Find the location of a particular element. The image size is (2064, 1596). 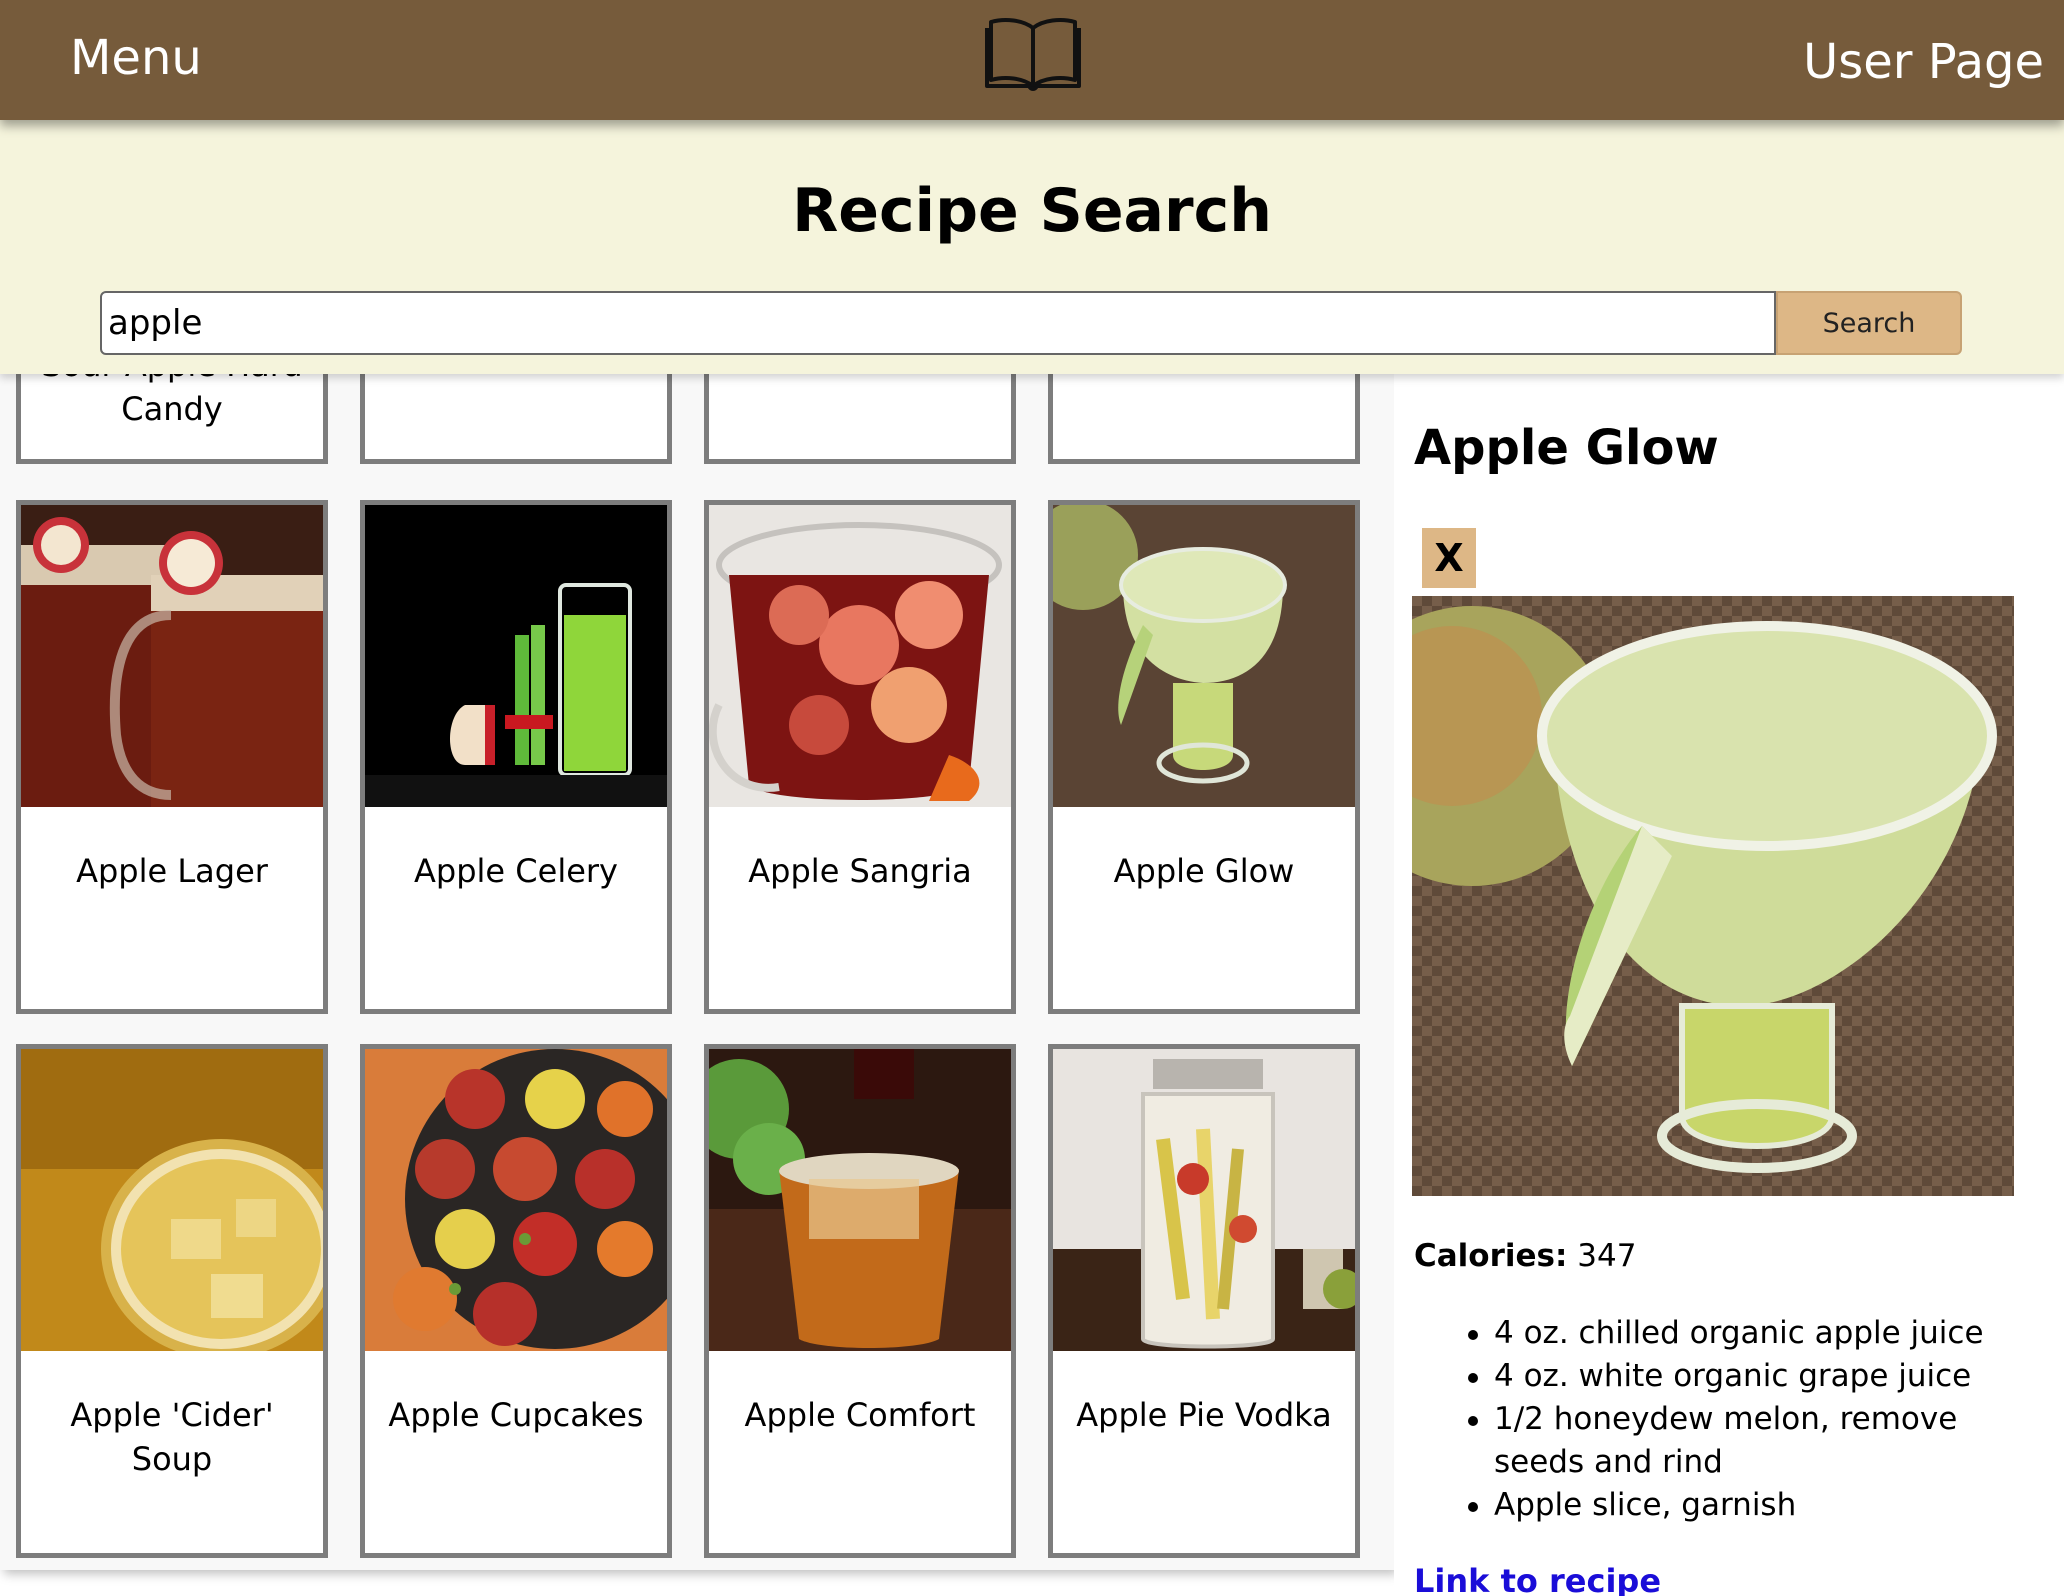

recipe-link: Link to recipe is located at coordinates (1537, 1579).